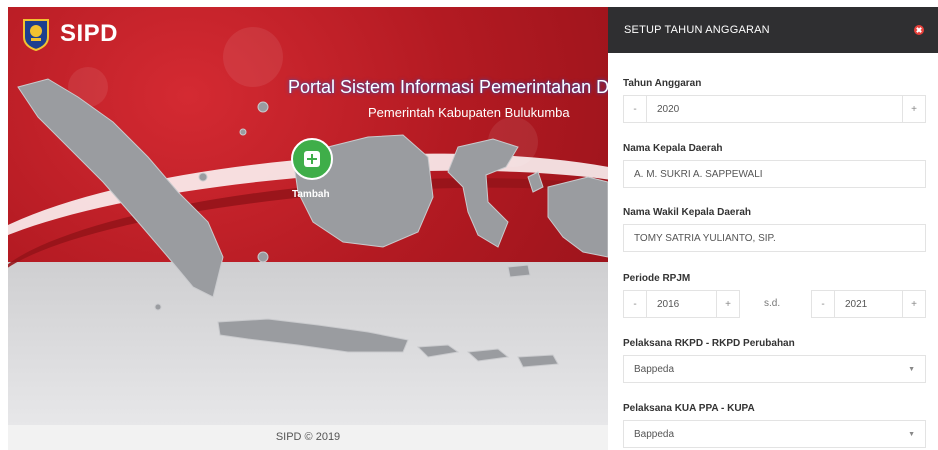 This screenshot has width=938, height=450. What do you see at coordinates (673, 148) in the screenshot?
I see `kepala-daerah-label: Nama Kepala Daerah` at bounding box center [673, 148].